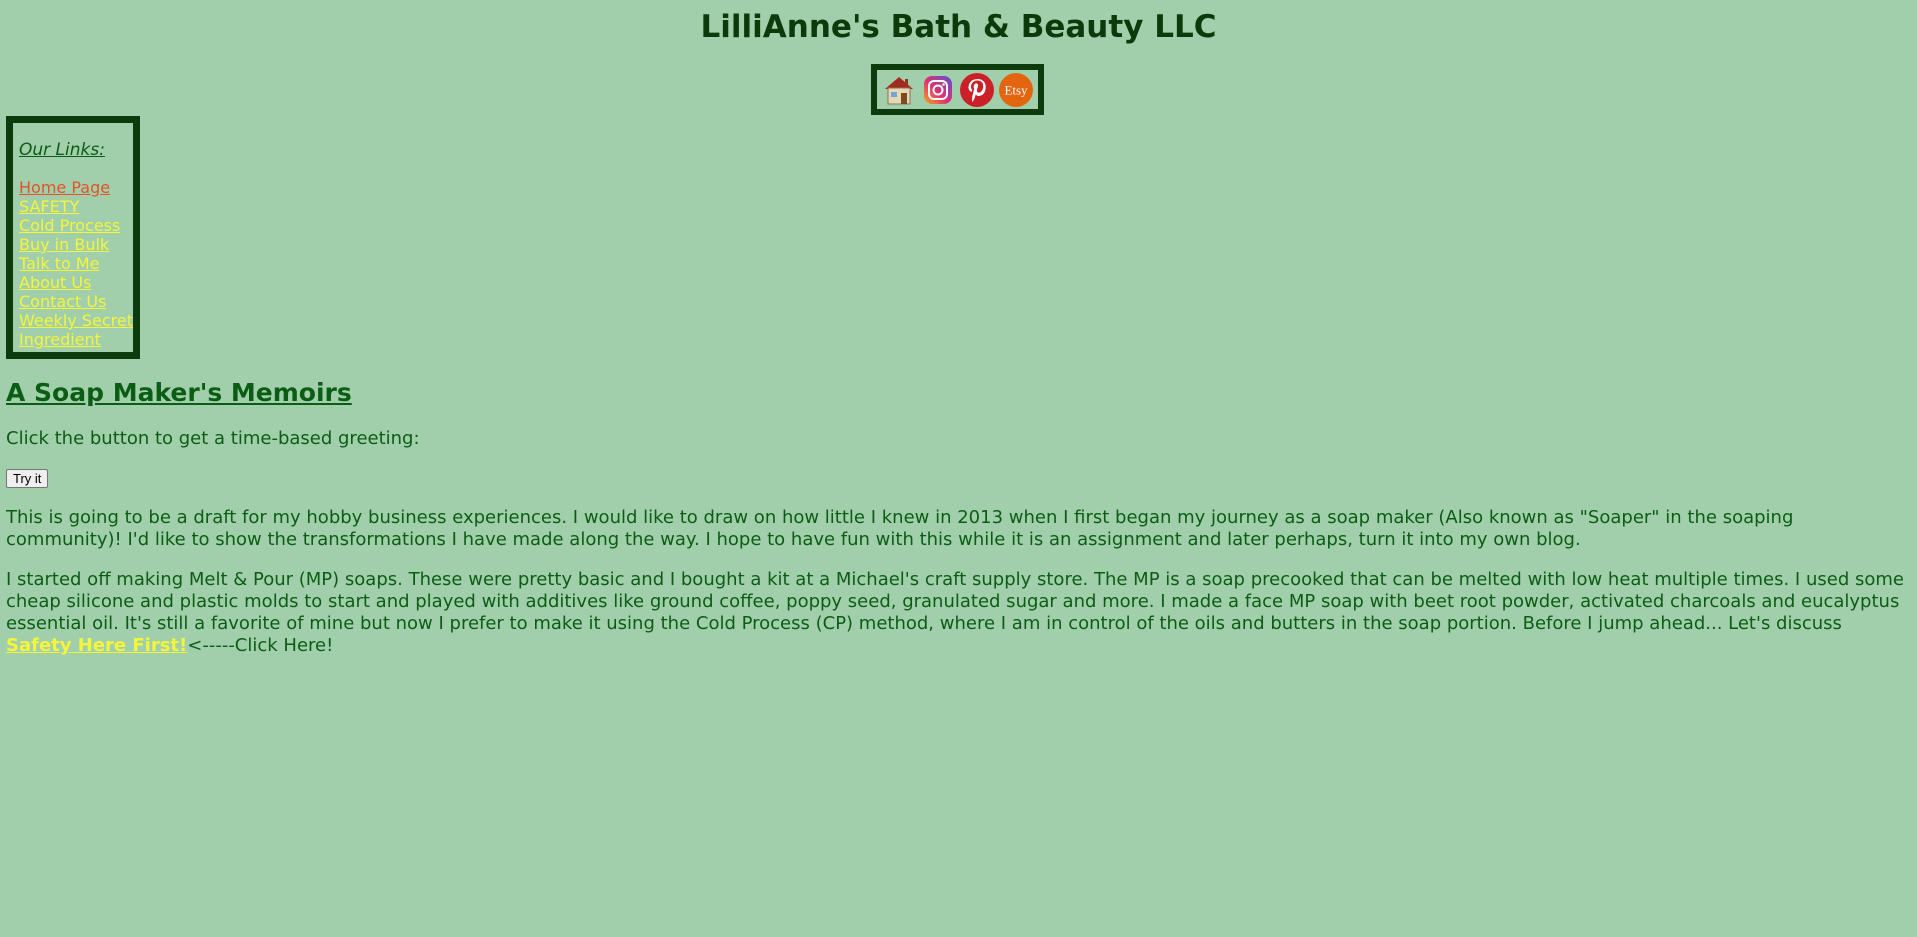 Image resolution: width=1917 pixels, height=937 pixels. I want to click on etsy-icon: Etsy, so click(1016, 90).